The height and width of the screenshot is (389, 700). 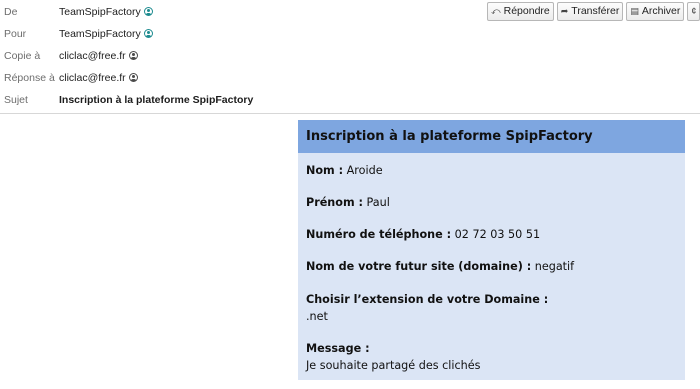 I want to click on cc-label: Copie à, so click(x=22, y=56).